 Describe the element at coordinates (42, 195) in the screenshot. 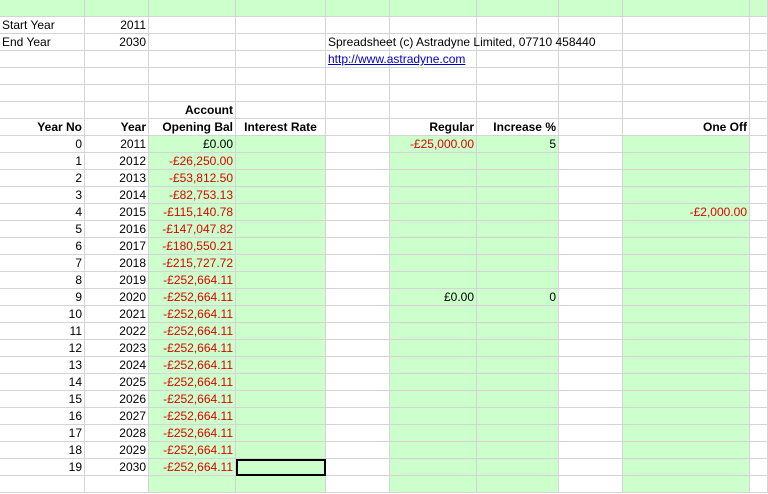

I see `year-no-cell: 3` at that location.